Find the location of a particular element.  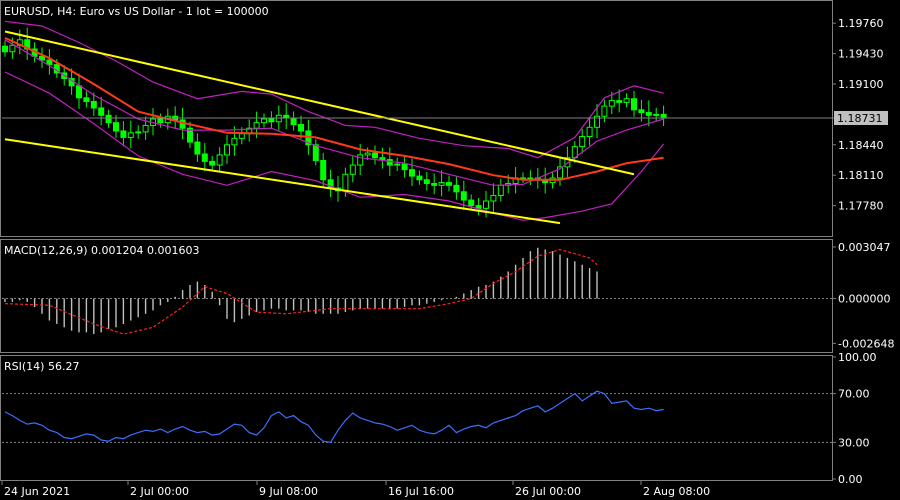

axis-tick-label: 1.17780 is located at coordinates (861, 206).